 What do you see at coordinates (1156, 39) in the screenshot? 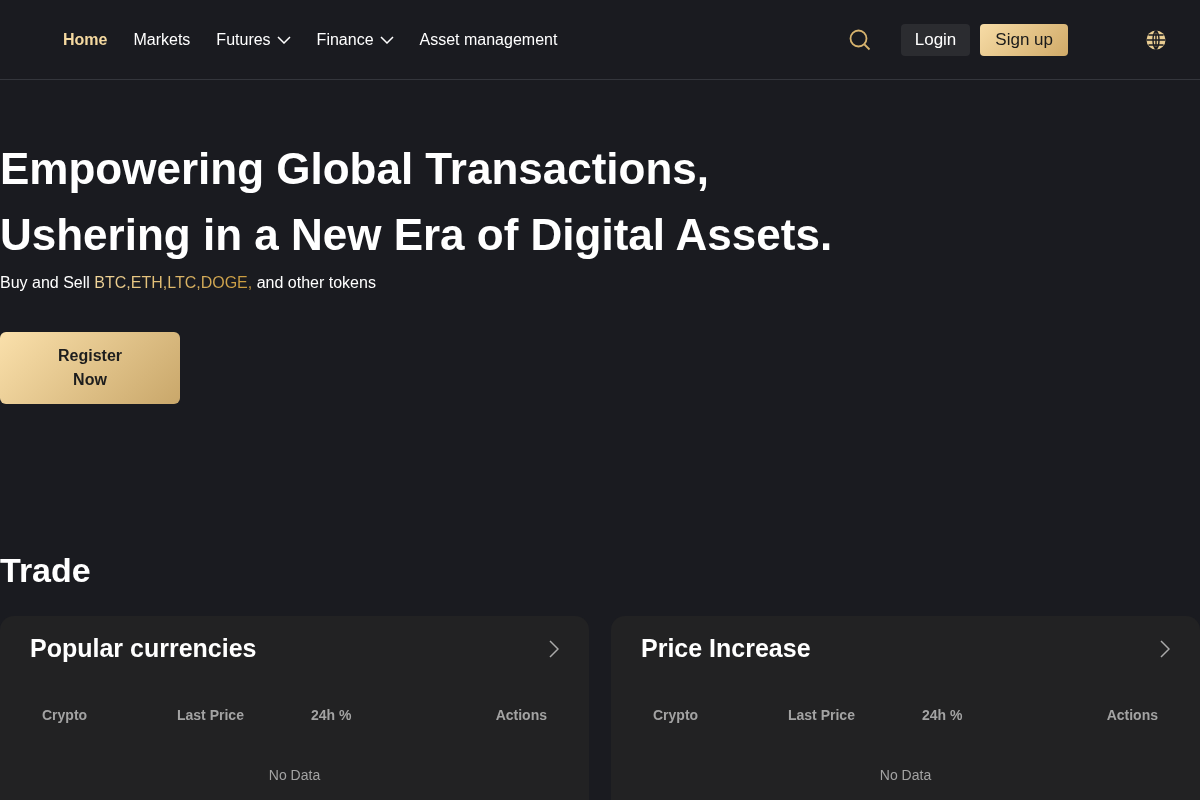
I see `globe-icon` at bounding box center [1156, 39].